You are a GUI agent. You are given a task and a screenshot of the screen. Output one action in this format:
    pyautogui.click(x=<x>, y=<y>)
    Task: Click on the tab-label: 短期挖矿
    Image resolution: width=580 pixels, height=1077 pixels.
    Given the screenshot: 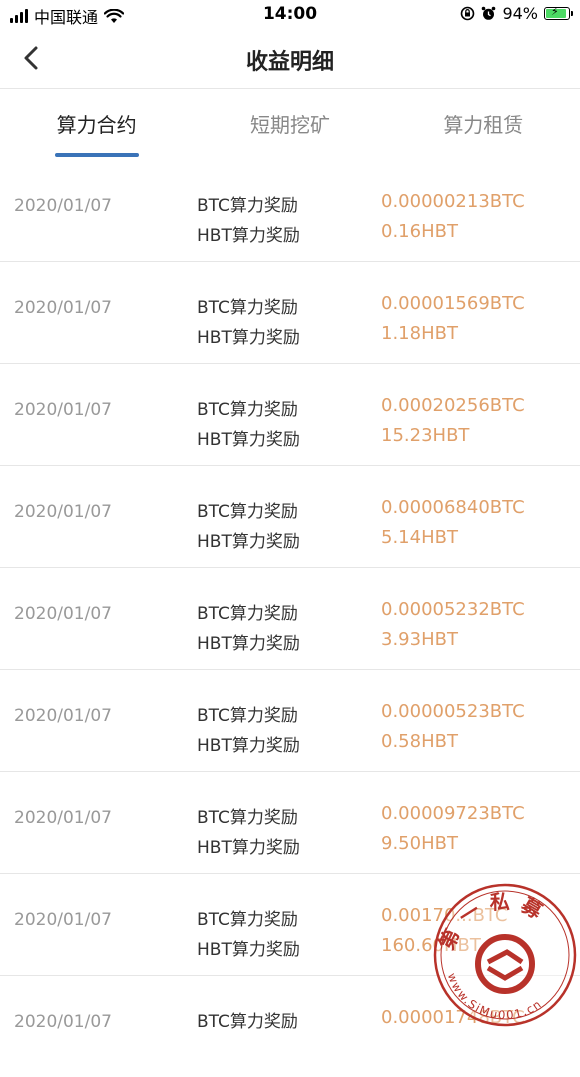 What is the action you would take?
    pyautogui.click(x=289, y=125)
    